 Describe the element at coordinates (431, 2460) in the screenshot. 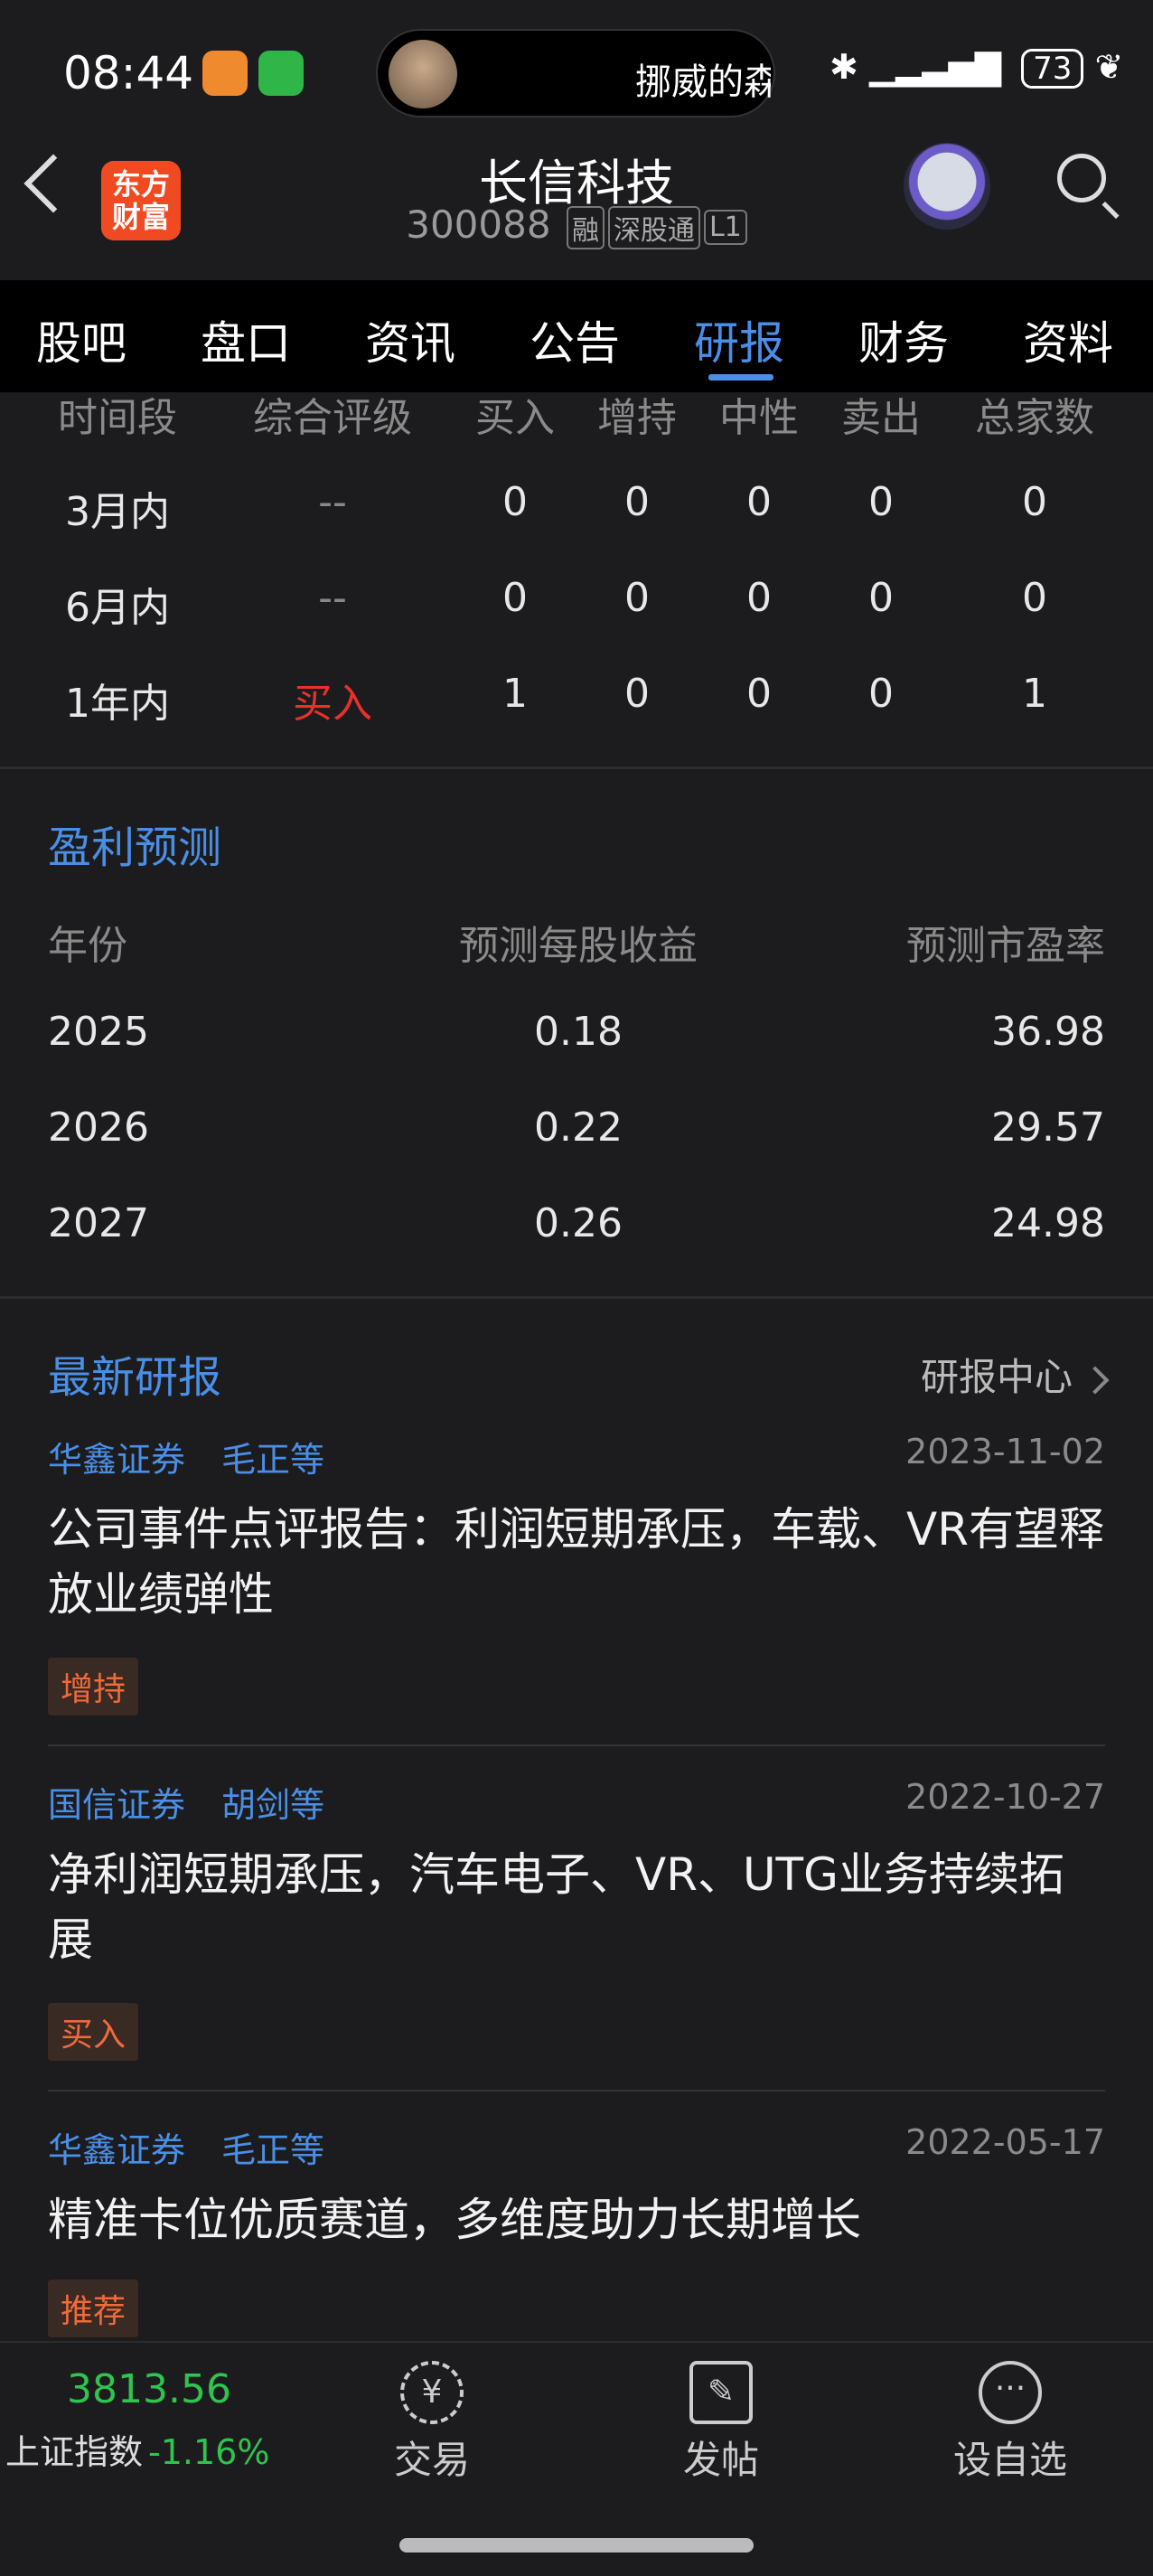

I see `trade-label: 交易` at that location.